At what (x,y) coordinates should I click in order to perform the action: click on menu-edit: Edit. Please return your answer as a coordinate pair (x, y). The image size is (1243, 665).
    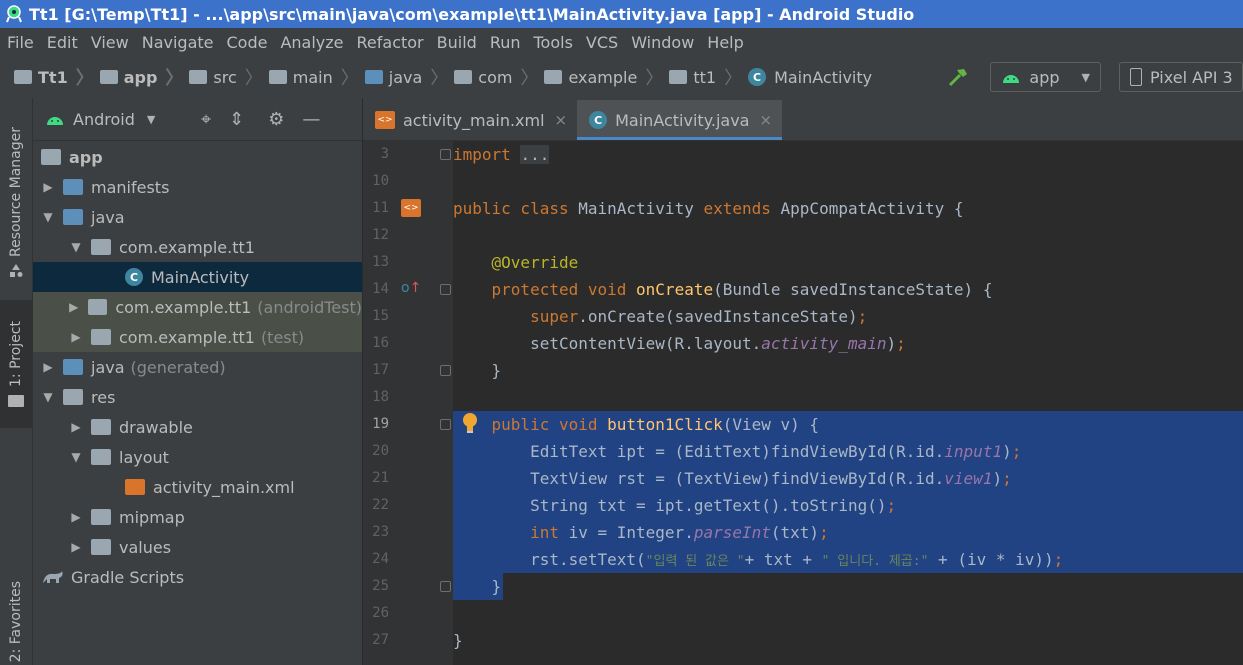
    Looking at the image, I should click on (62, 42).